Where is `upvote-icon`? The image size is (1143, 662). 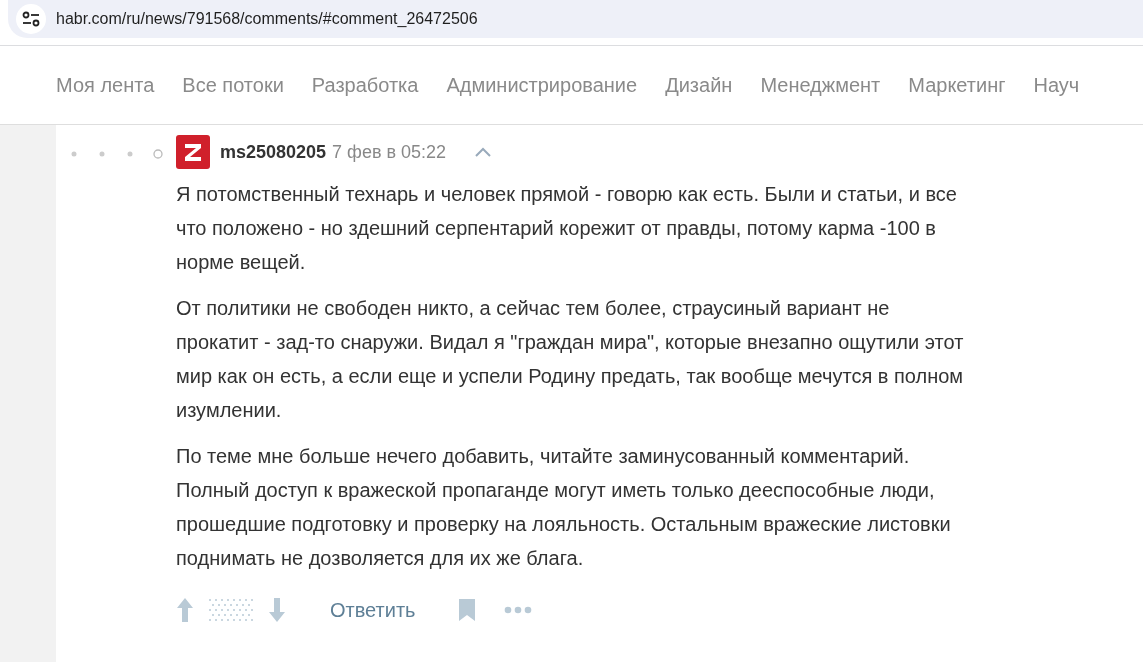
upvote-icon is located at coordinates (185, 610).